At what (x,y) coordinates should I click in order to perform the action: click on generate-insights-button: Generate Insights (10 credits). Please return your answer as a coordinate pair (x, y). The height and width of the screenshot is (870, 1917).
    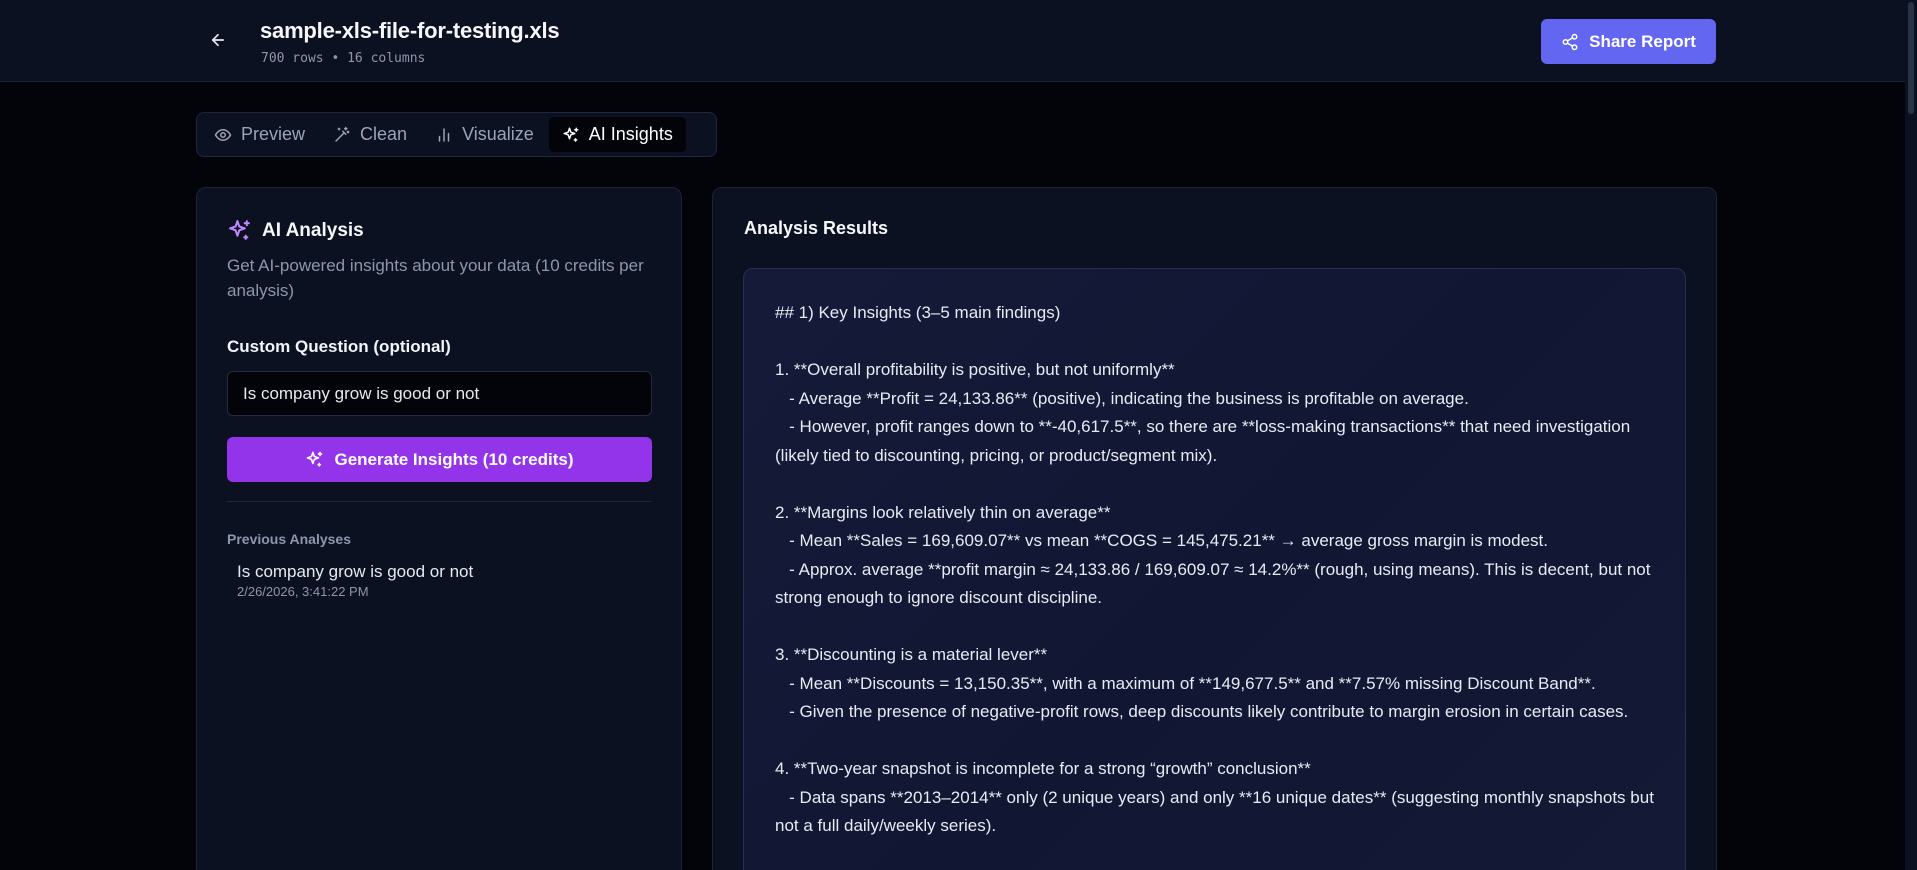
    Looking at the image, I should click on (439, 459).